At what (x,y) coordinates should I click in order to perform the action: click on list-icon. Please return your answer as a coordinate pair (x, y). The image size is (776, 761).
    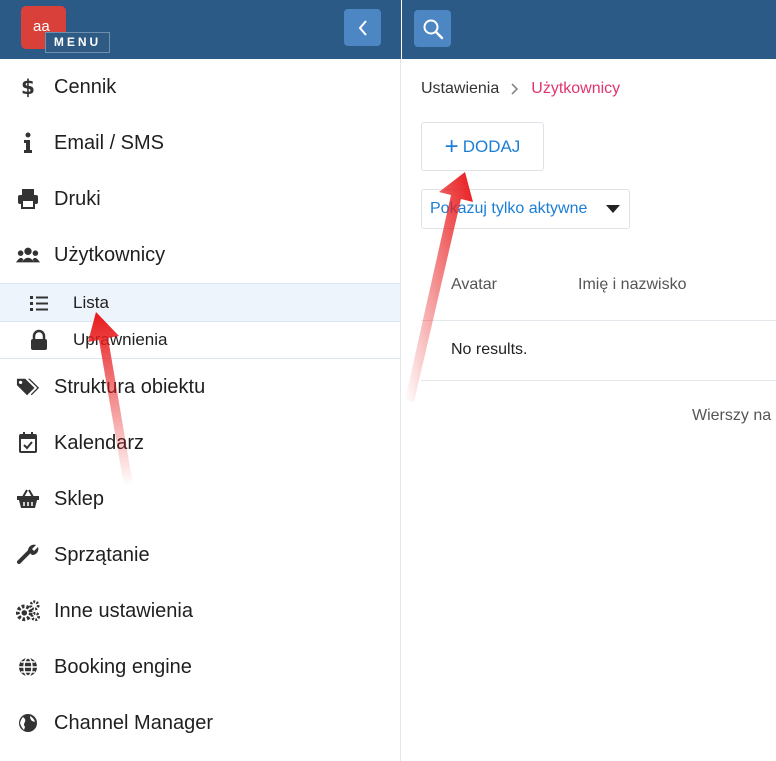
    Looking at the image, I should click on (39, 303).